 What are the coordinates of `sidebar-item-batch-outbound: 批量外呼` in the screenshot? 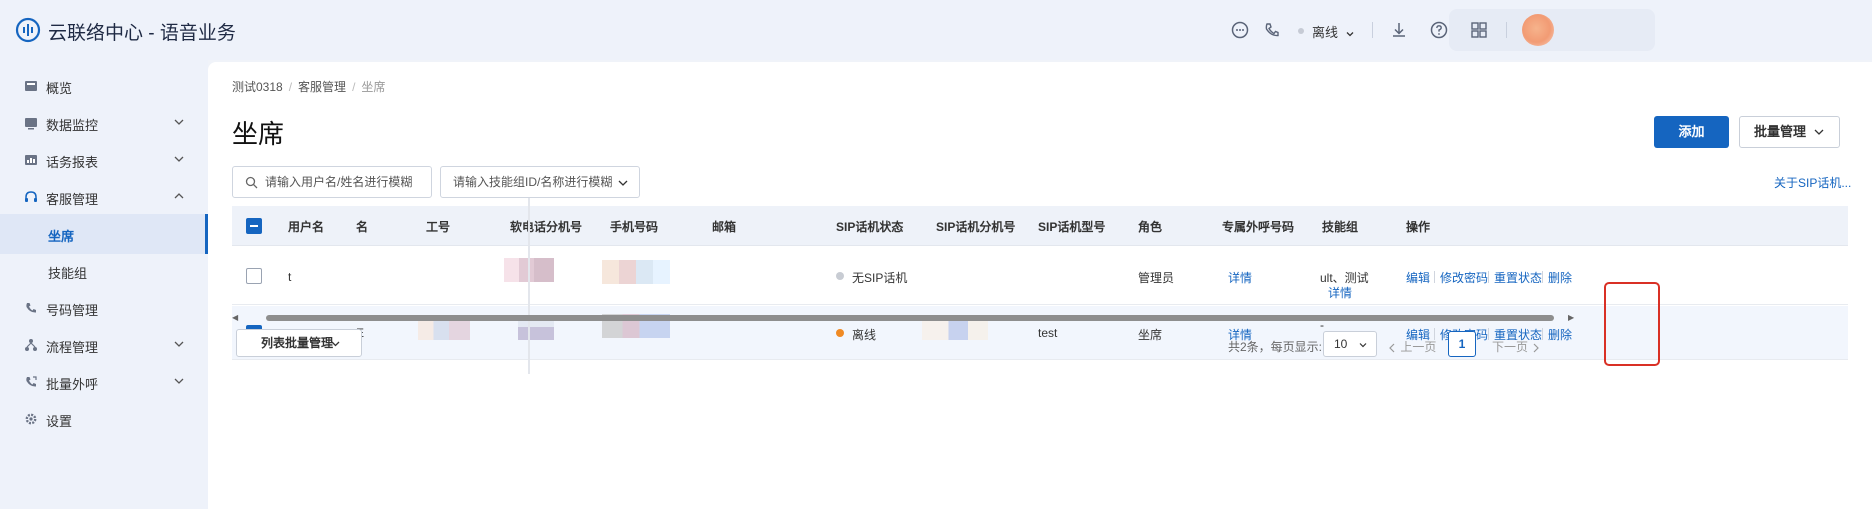 It's located at (104, 382).